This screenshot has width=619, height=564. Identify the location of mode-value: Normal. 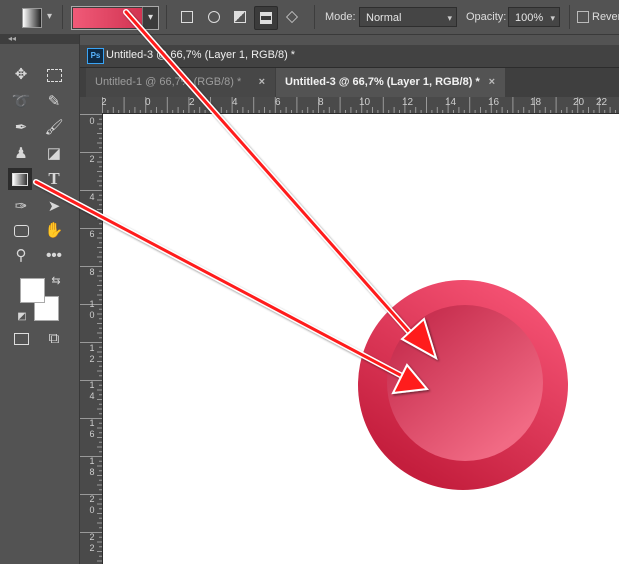
(384, 18).